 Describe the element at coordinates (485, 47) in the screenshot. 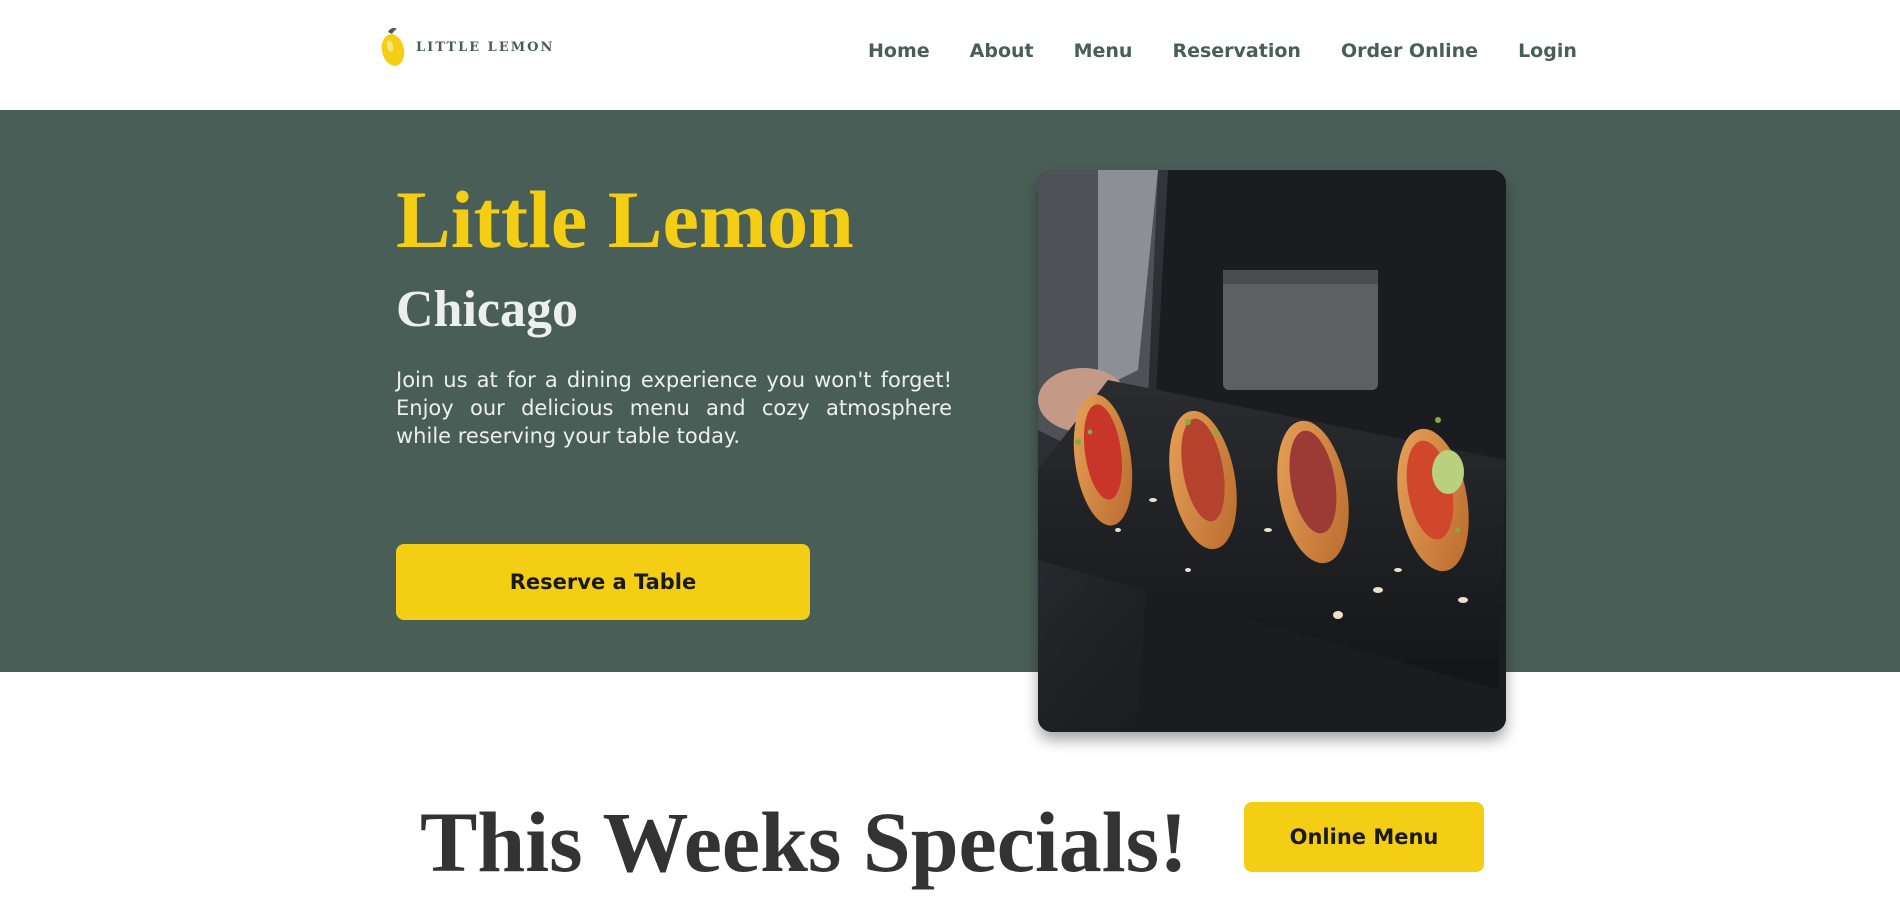

I see `logo-text: LITTLE LEMON` at that location.